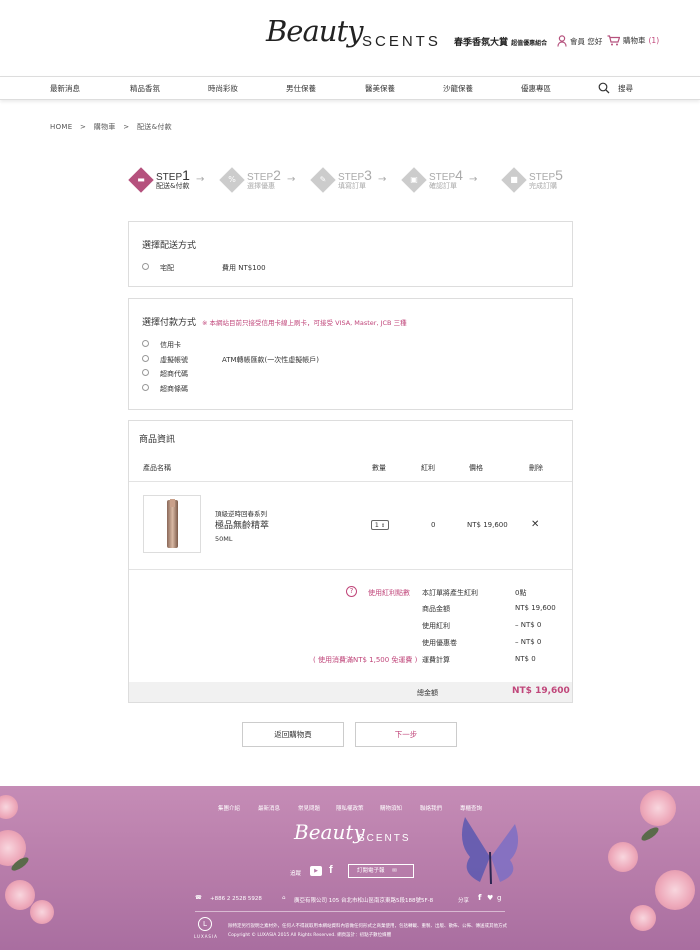  I want to click on payment-option-store-barcode: 超商條碼, so click(174, 389).